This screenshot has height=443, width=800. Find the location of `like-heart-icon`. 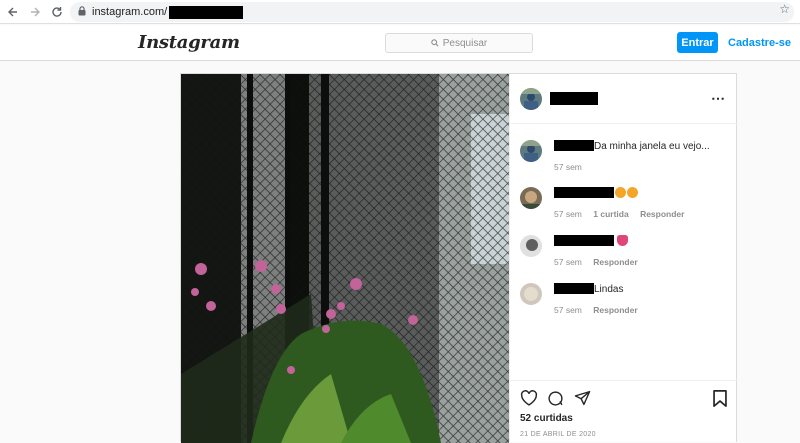

like-heart-icon is located at coordinates (529, 400).